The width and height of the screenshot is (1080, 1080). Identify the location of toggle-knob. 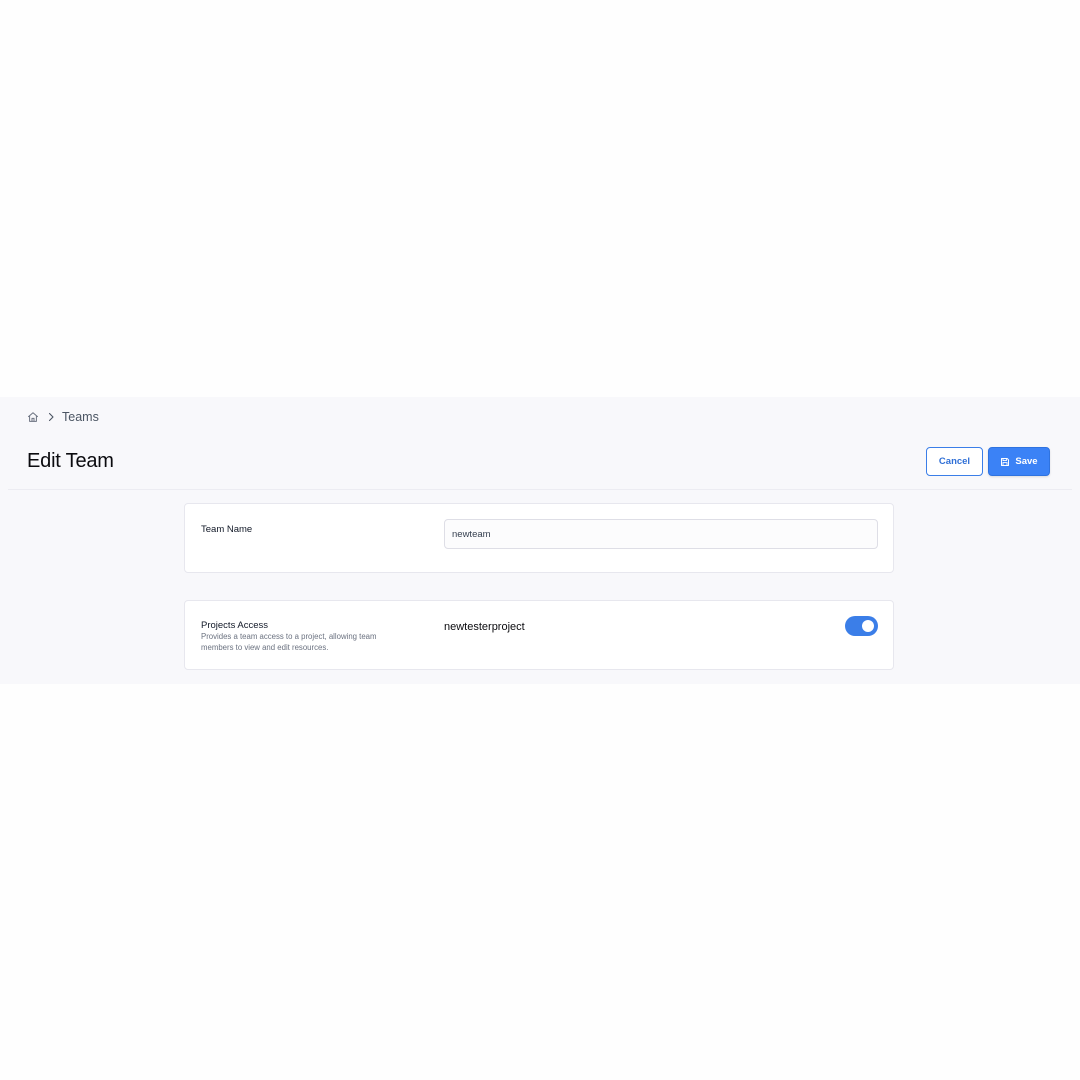
(868, 626).